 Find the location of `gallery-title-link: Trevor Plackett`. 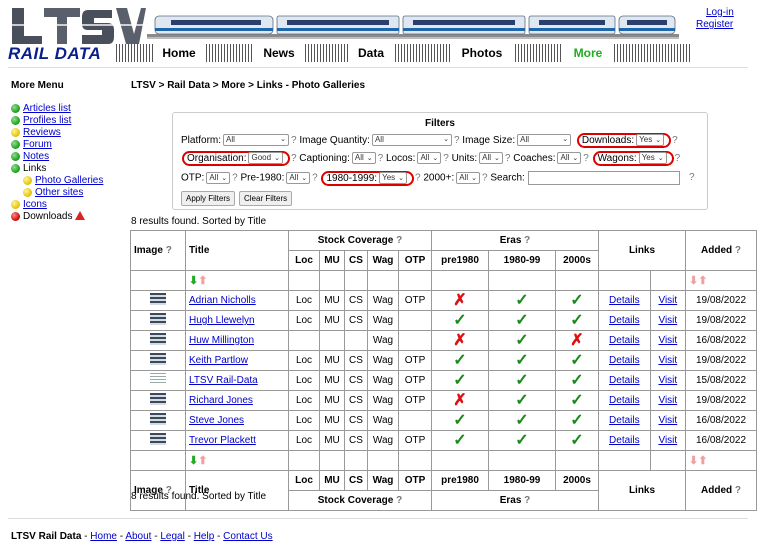

gallery-title-link: Trevor Plackett is located at coordinates (222, 440).